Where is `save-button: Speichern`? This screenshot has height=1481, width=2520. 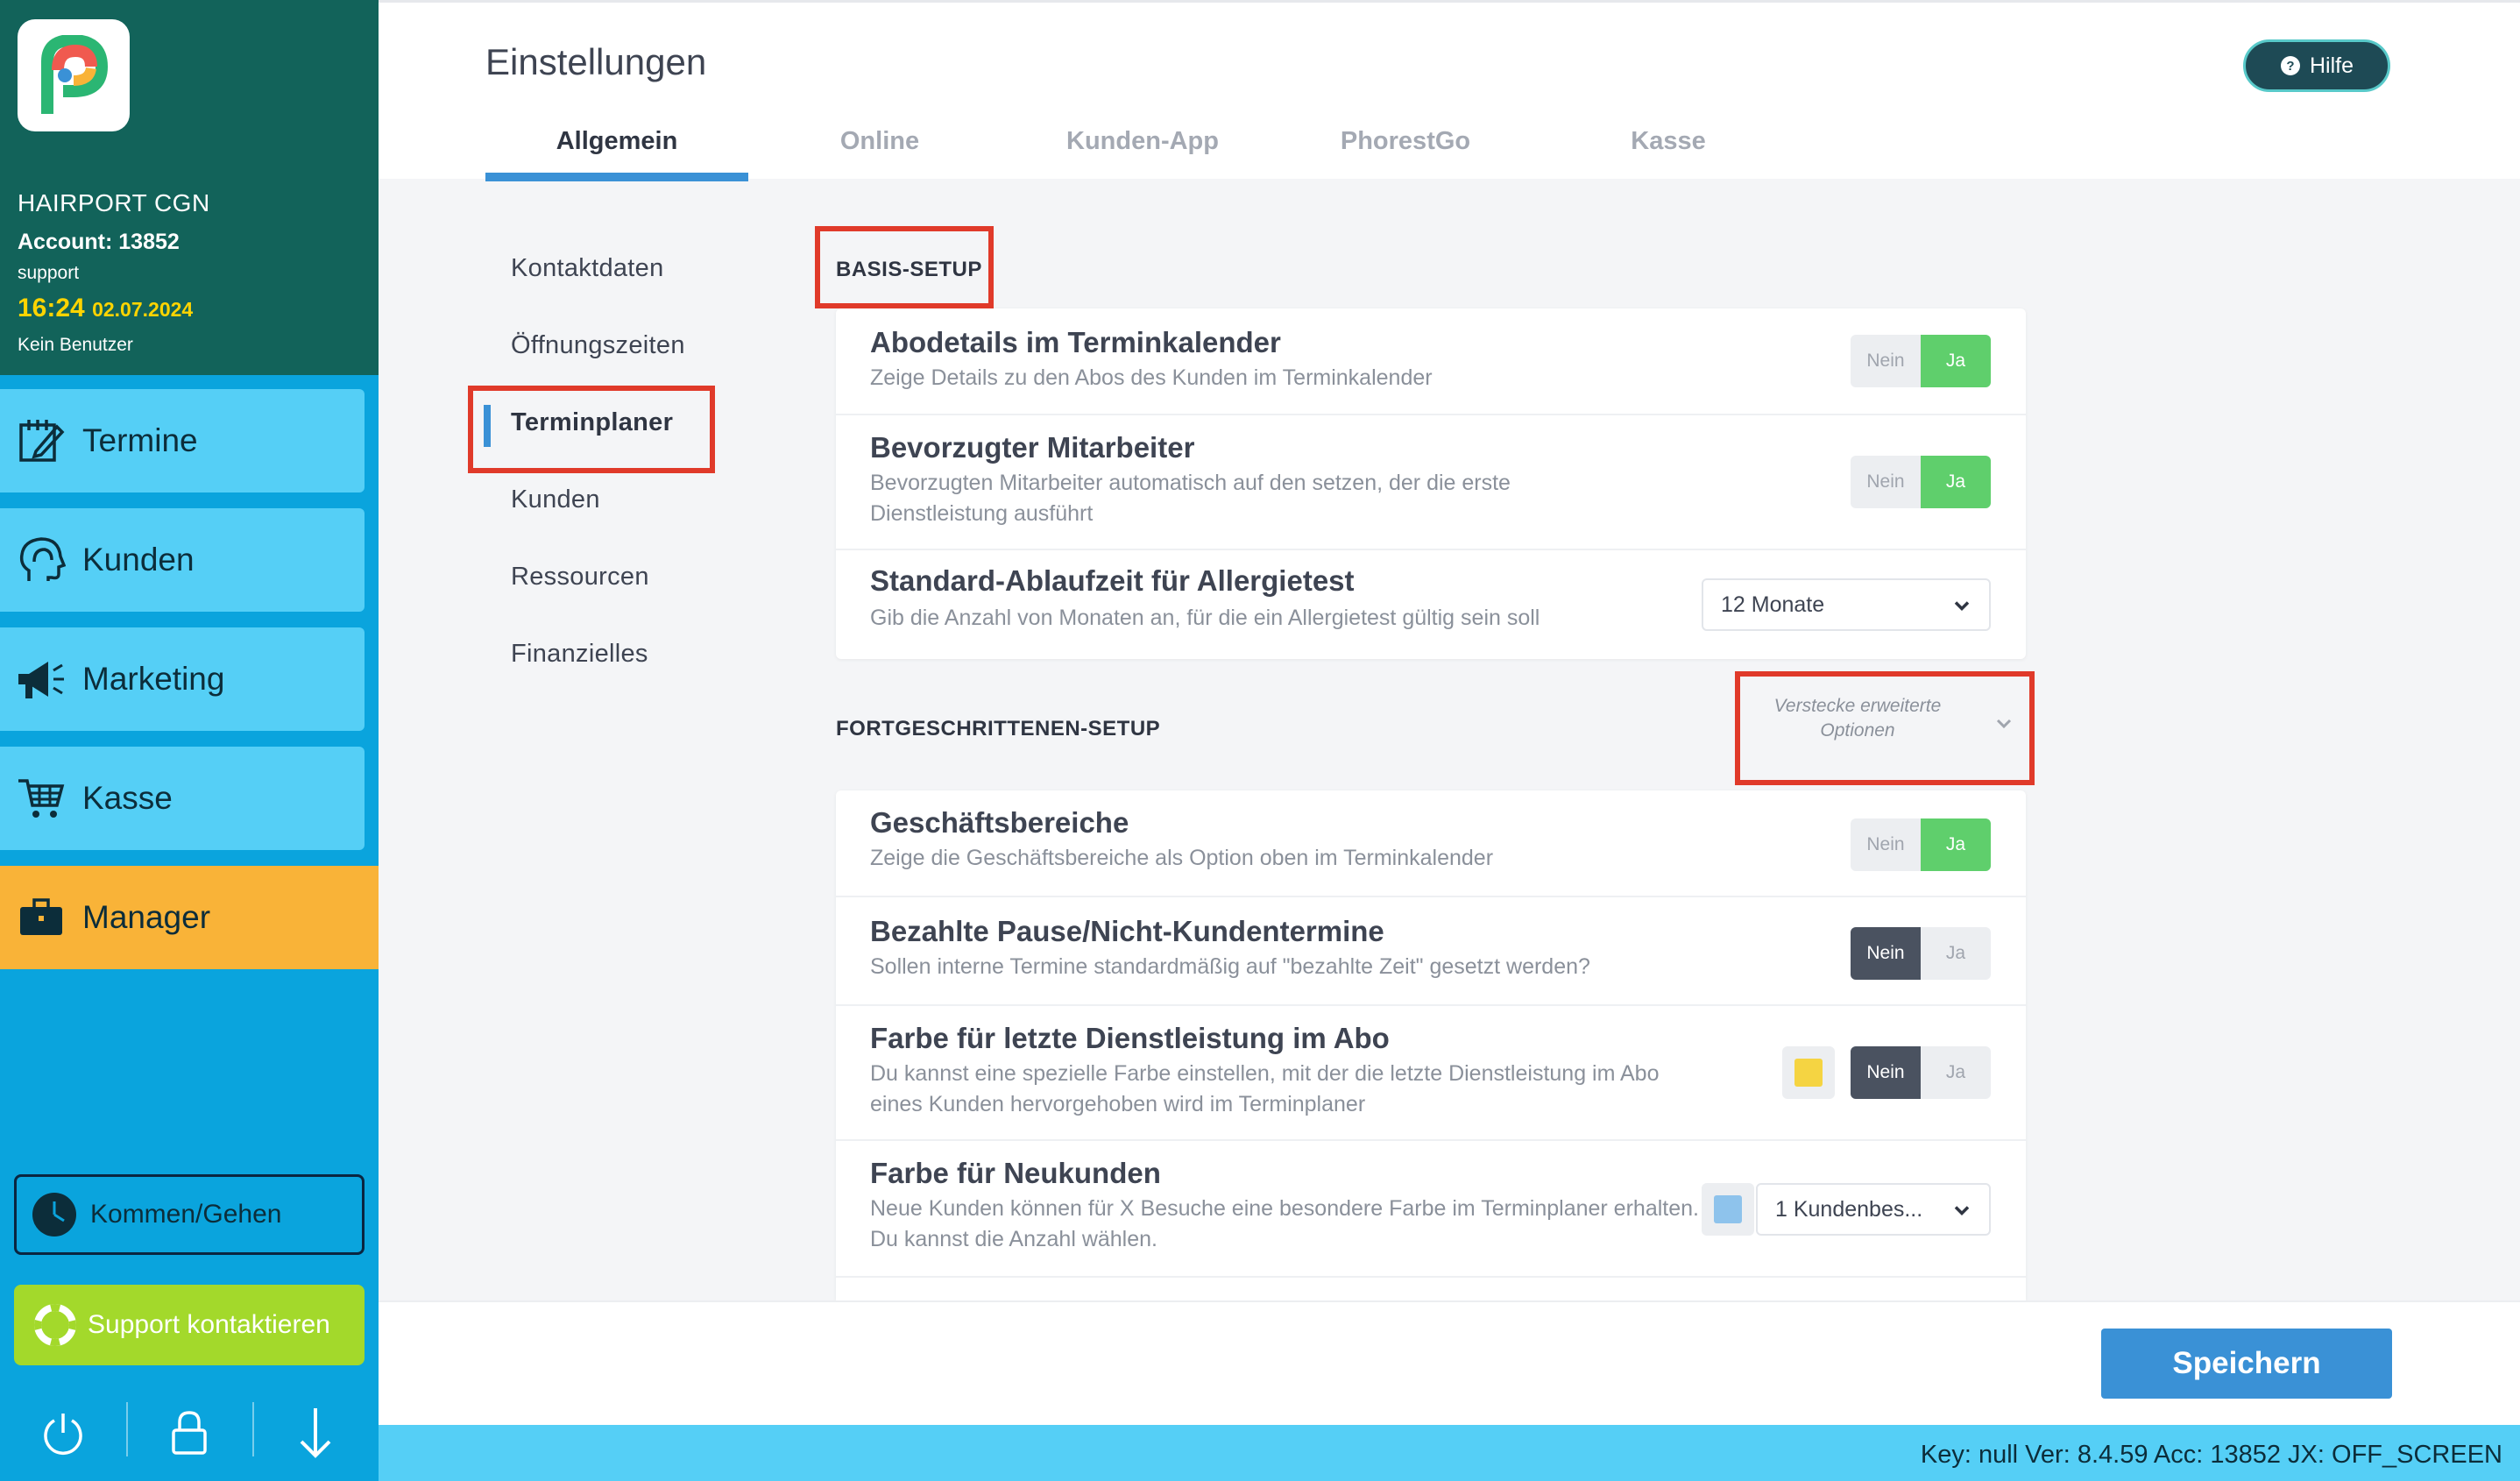
save-button: Speichern is located at coordinates (2246, 1364).